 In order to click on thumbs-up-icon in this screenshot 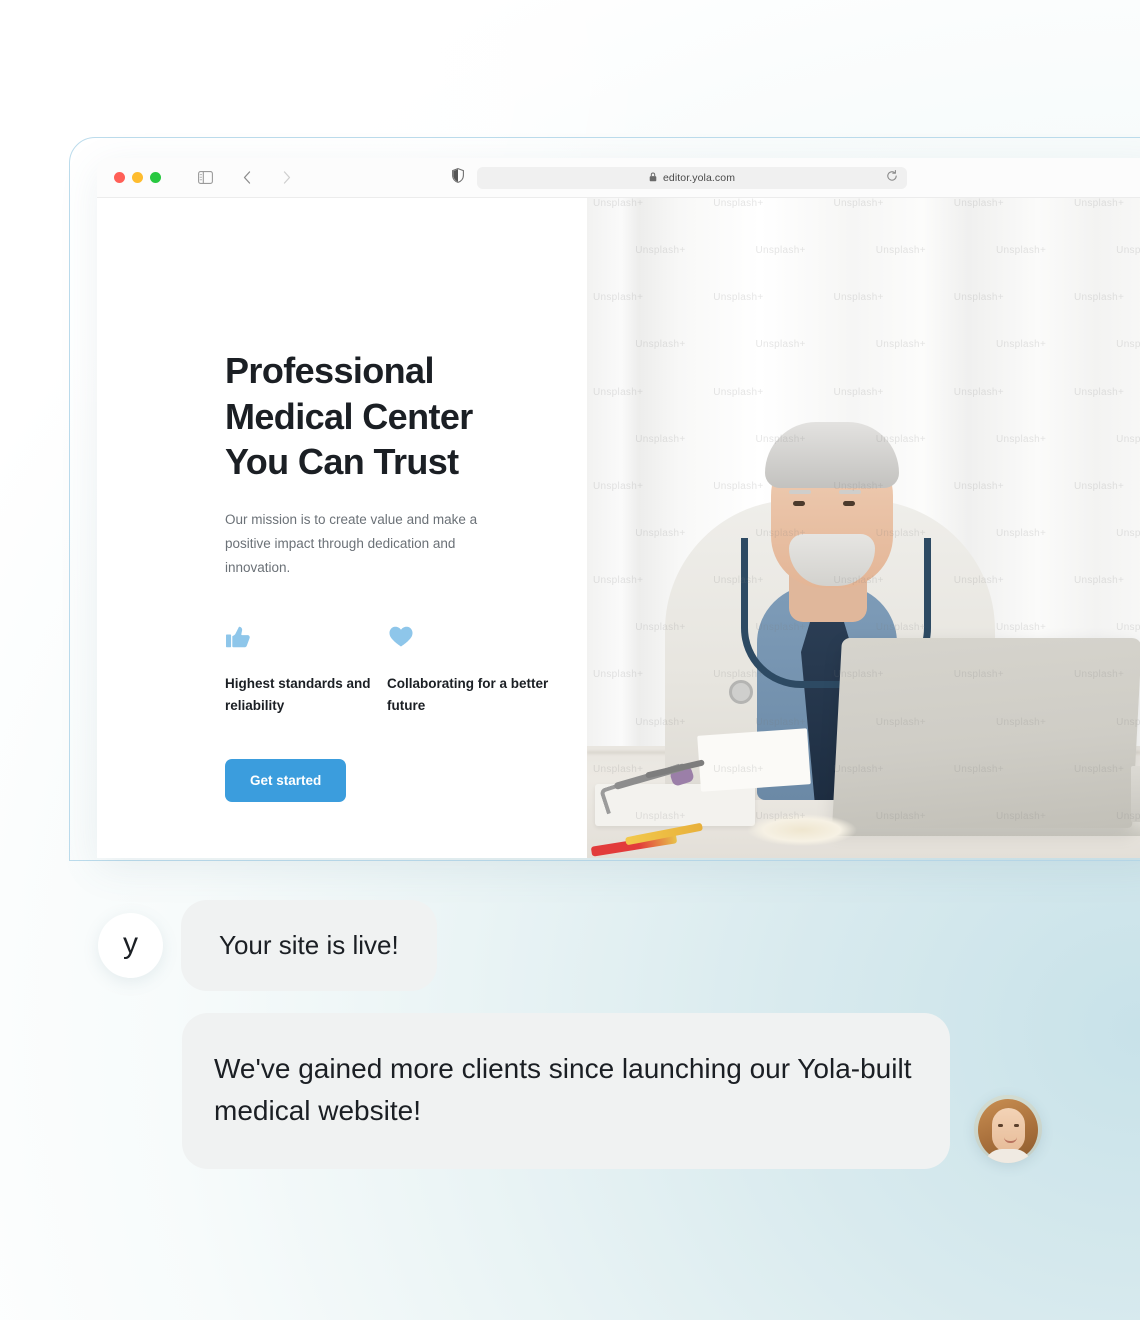, I will do `click(306, 635)`.